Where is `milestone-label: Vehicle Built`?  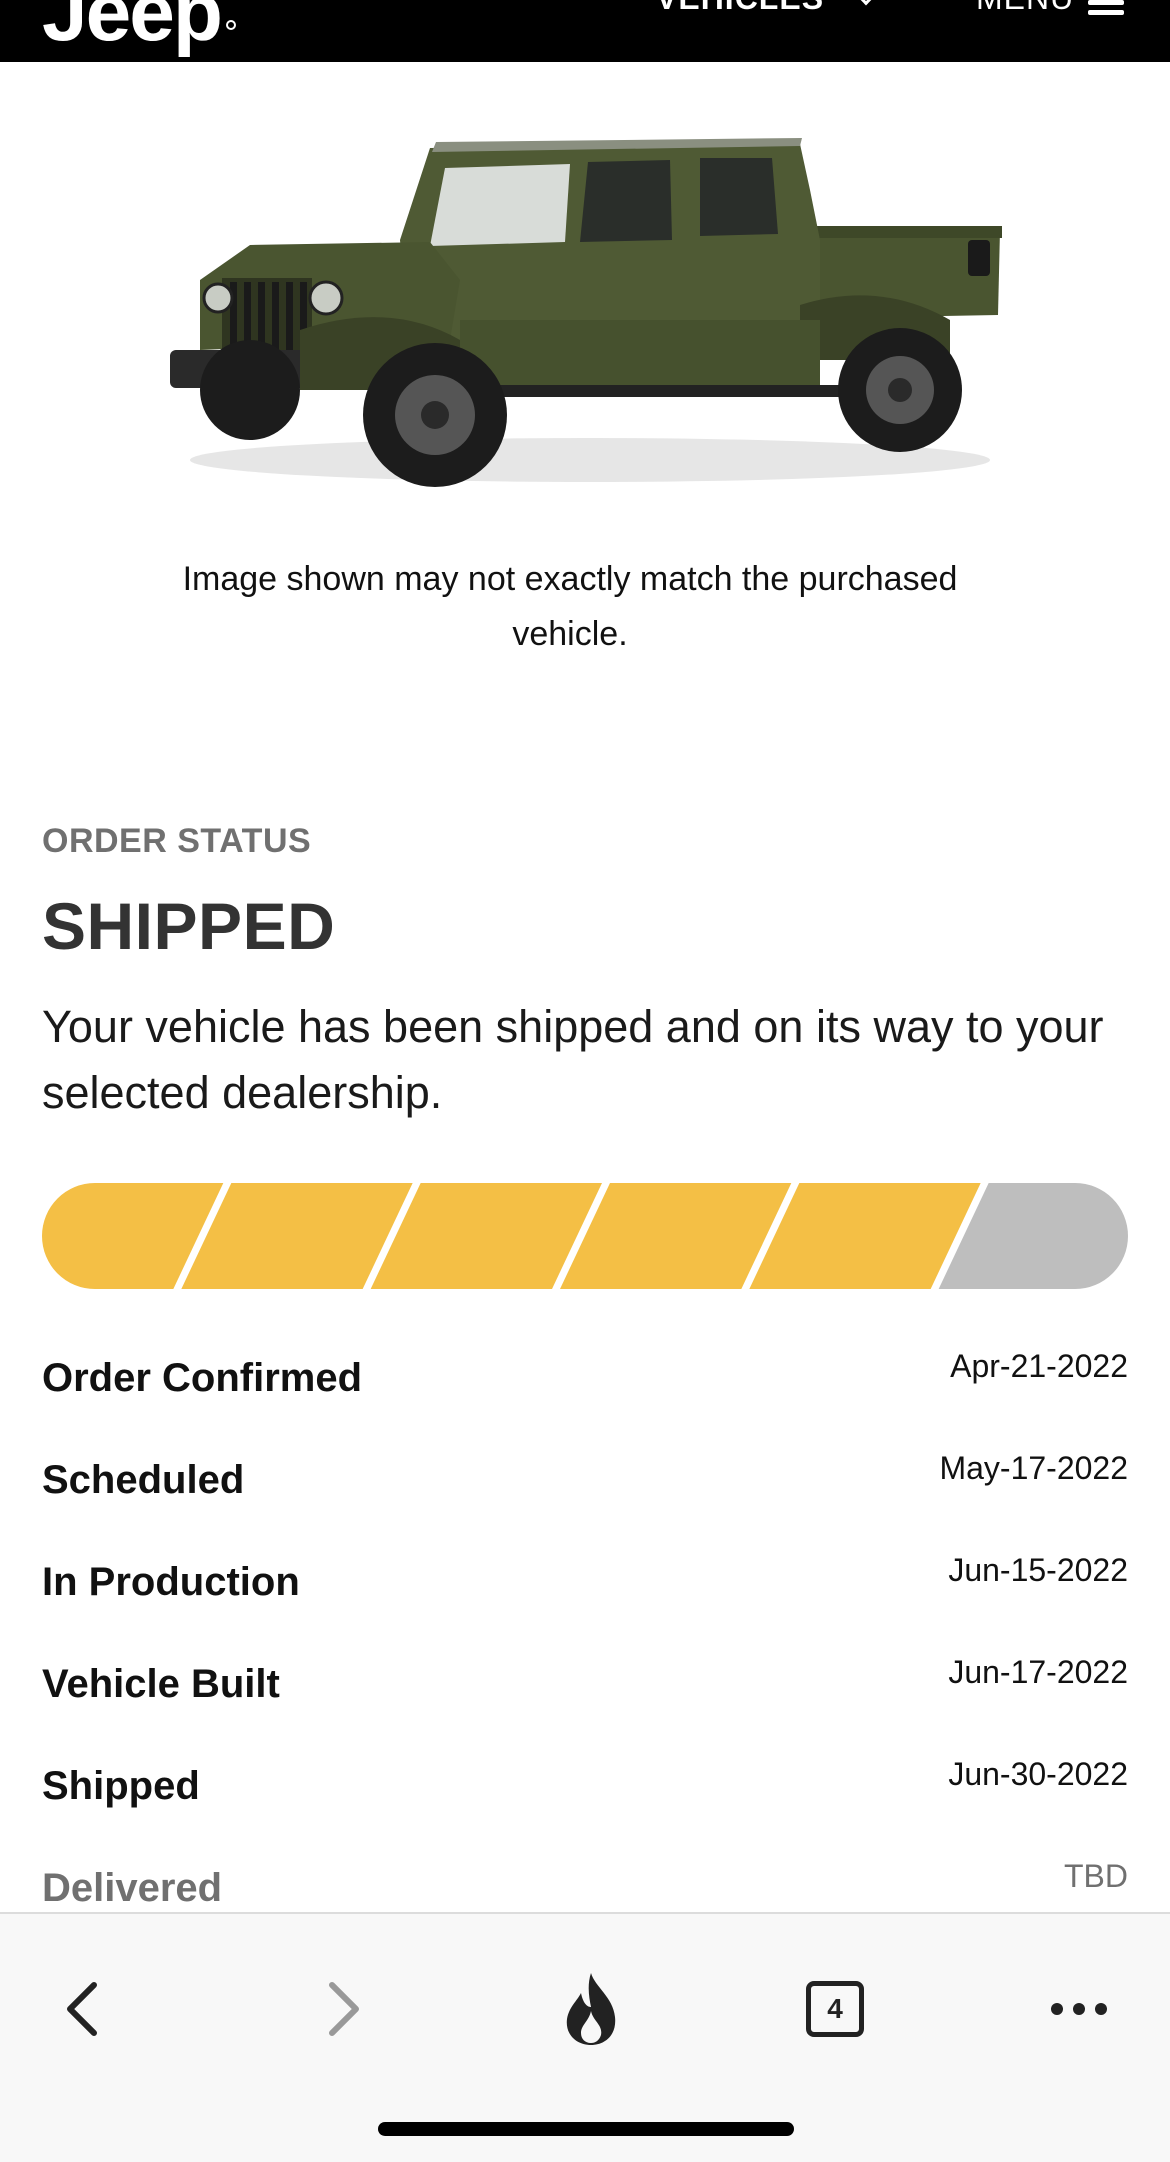 milestone-label: Vehicle Built is located at coordinates (161, 1684).